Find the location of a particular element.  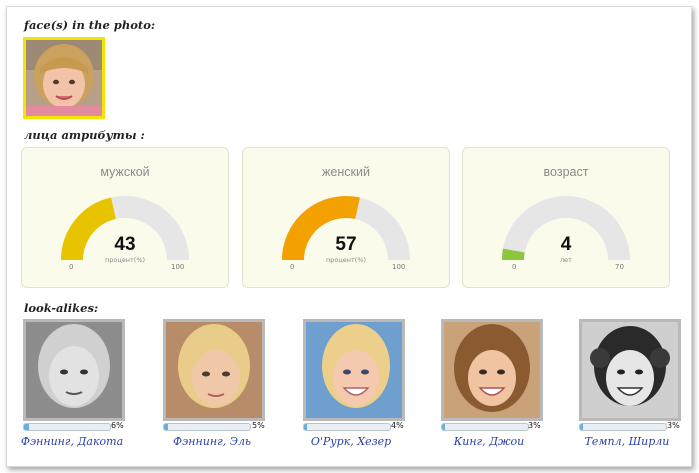

lookalike-name-link: Фэннинг, Эль is located at coordinates (212, 441).